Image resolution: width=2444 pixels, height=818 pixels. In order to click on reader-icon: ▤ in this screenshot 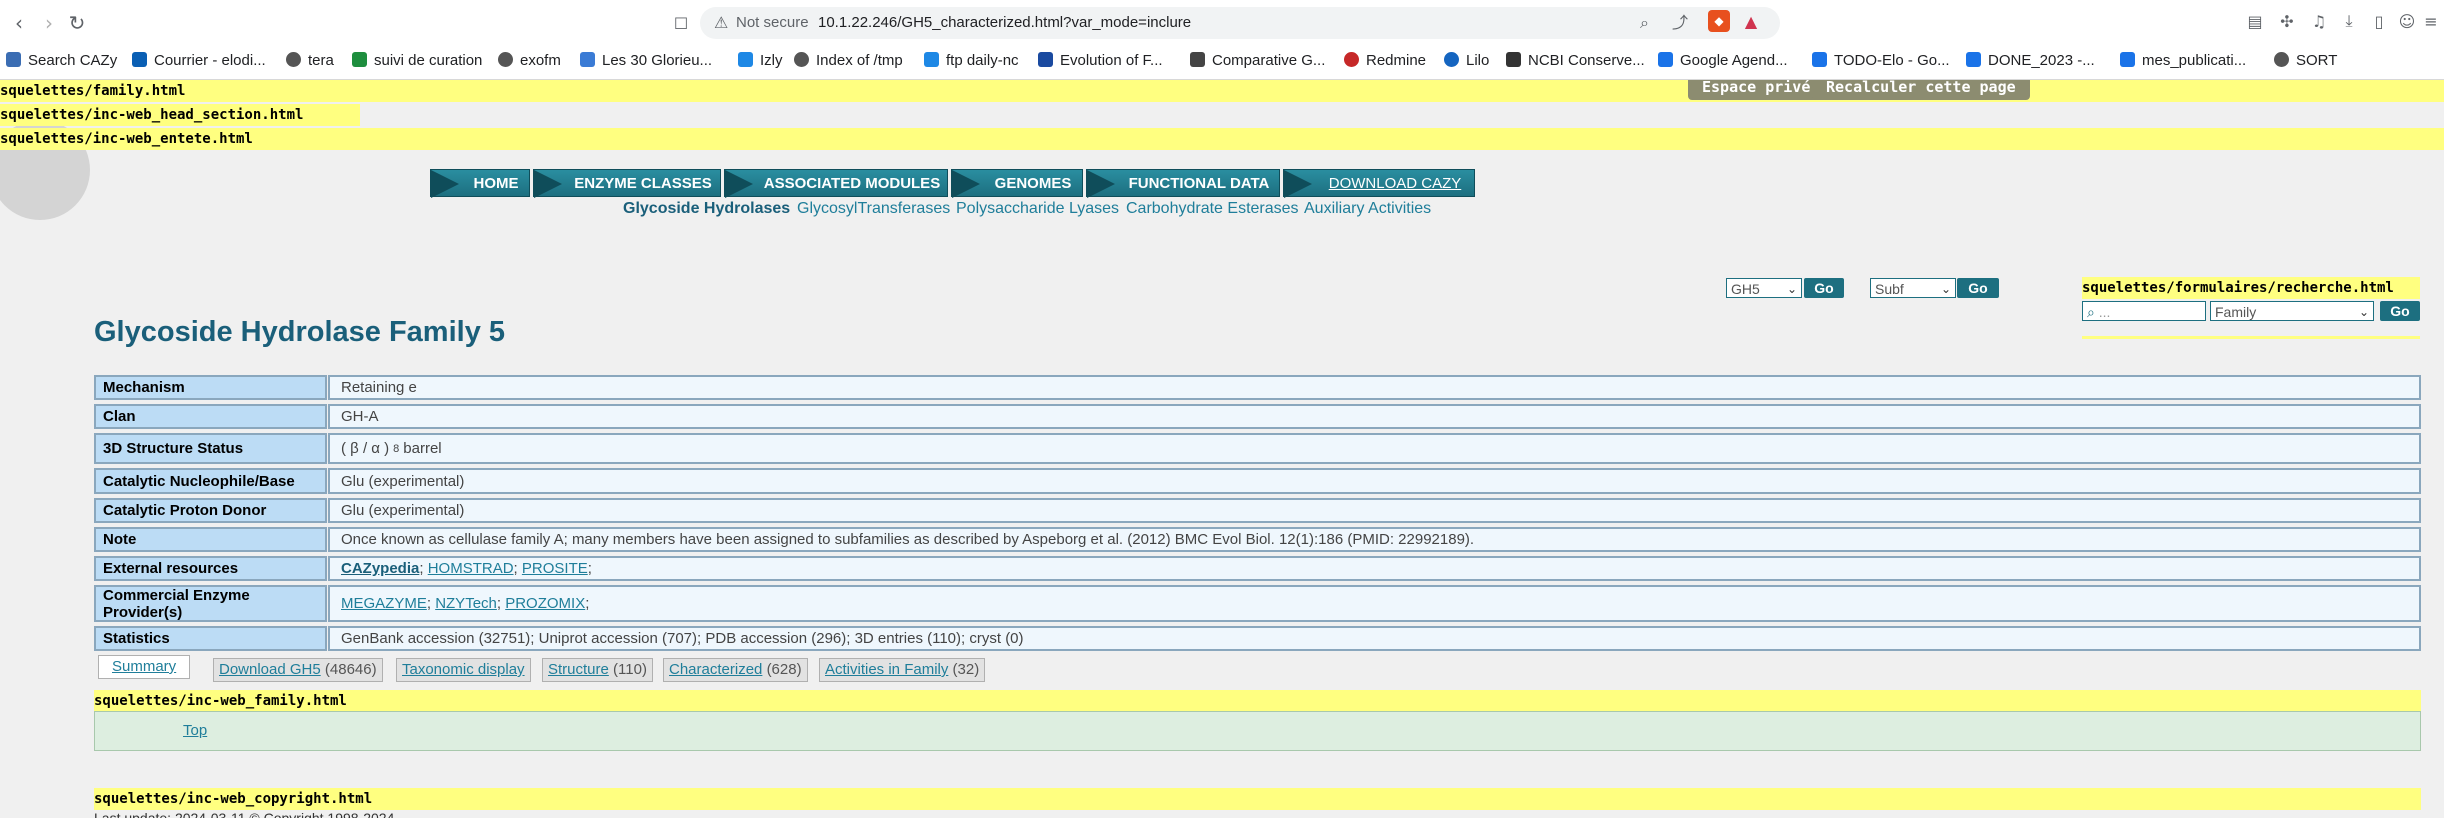, I will do `click(2255, 21)`.